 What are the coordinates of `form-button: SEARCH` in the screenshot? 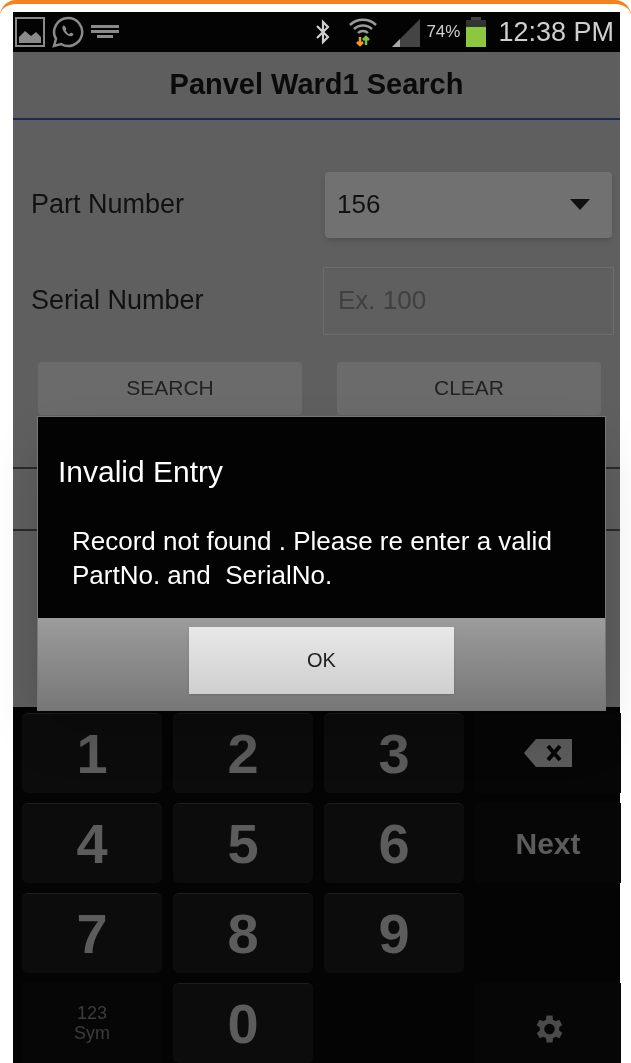 It's located at (170, 388).